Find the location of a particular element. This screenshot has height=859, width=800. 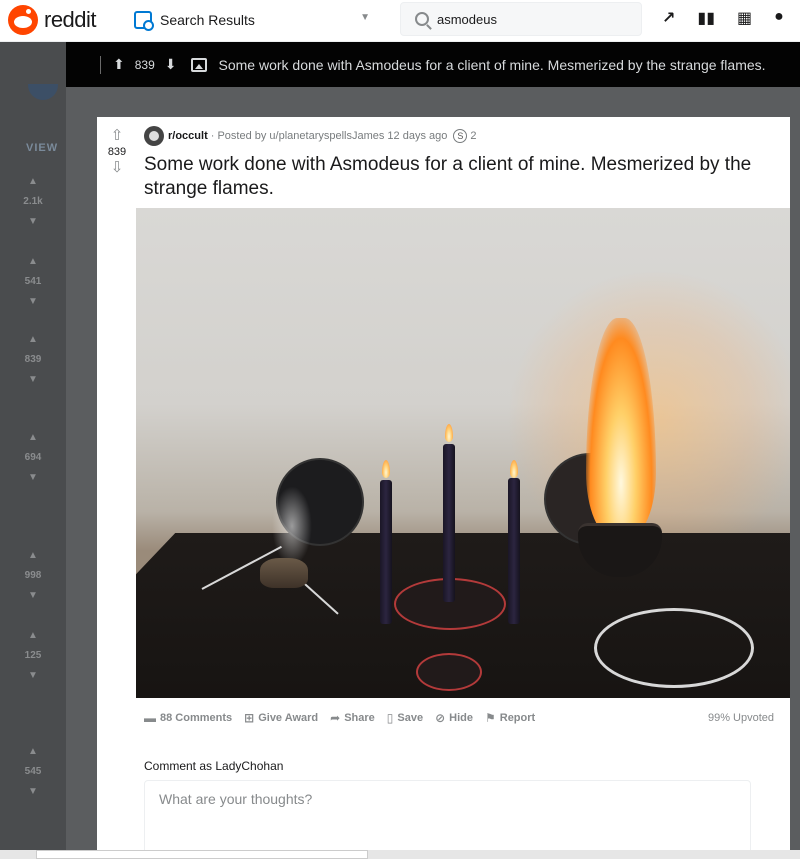

share-button: ➦ Share is located at coordinates (352, 718).